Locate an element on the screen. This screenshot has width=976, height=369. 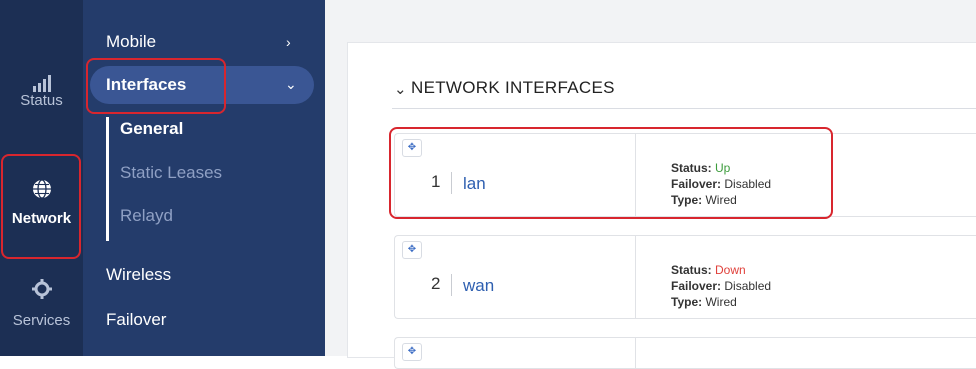
failover-value: Disabled is located at coordinates (748, 286).